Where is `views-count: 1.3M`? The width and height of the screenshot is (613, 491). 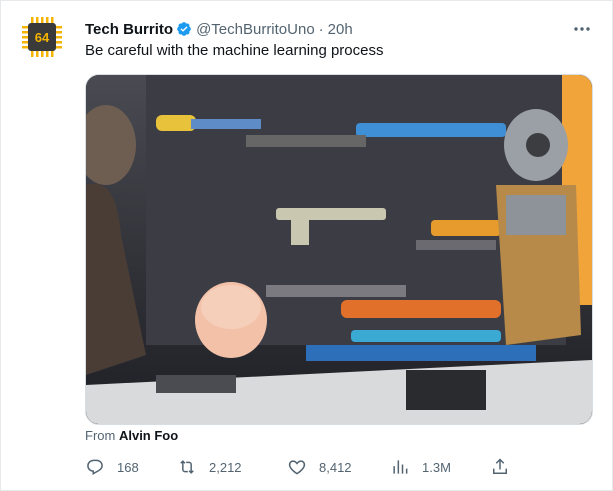 views-count: 1.3M is located at coordinates (436, 467).